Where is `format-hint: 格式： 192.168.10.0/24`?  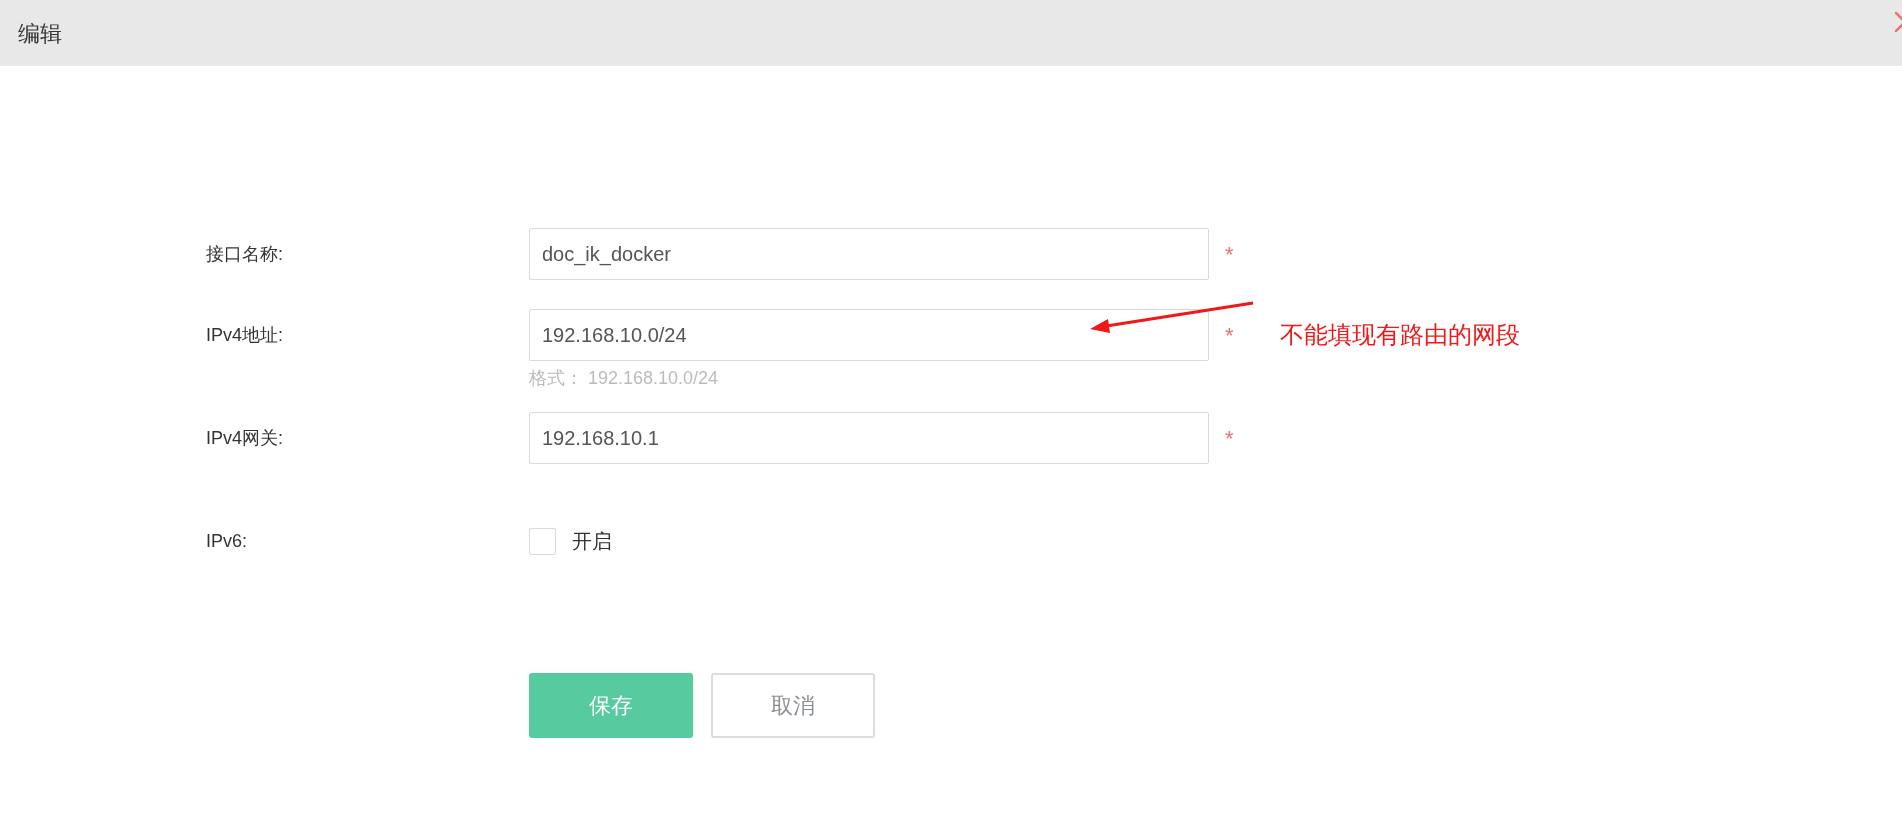 format-hint: 格式： 192.168.10.0/24 is located at coordinates (624, 378).